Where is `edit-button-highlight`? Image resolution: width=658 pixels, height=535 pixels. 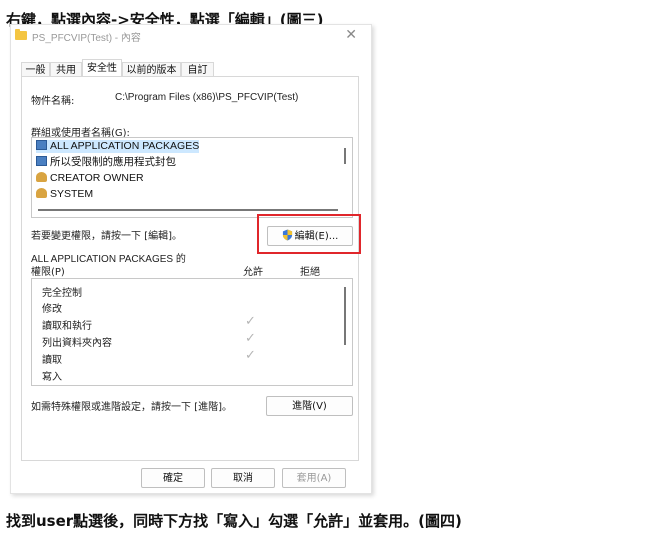 edit-button-highlight is located at coordinates (309, 234).